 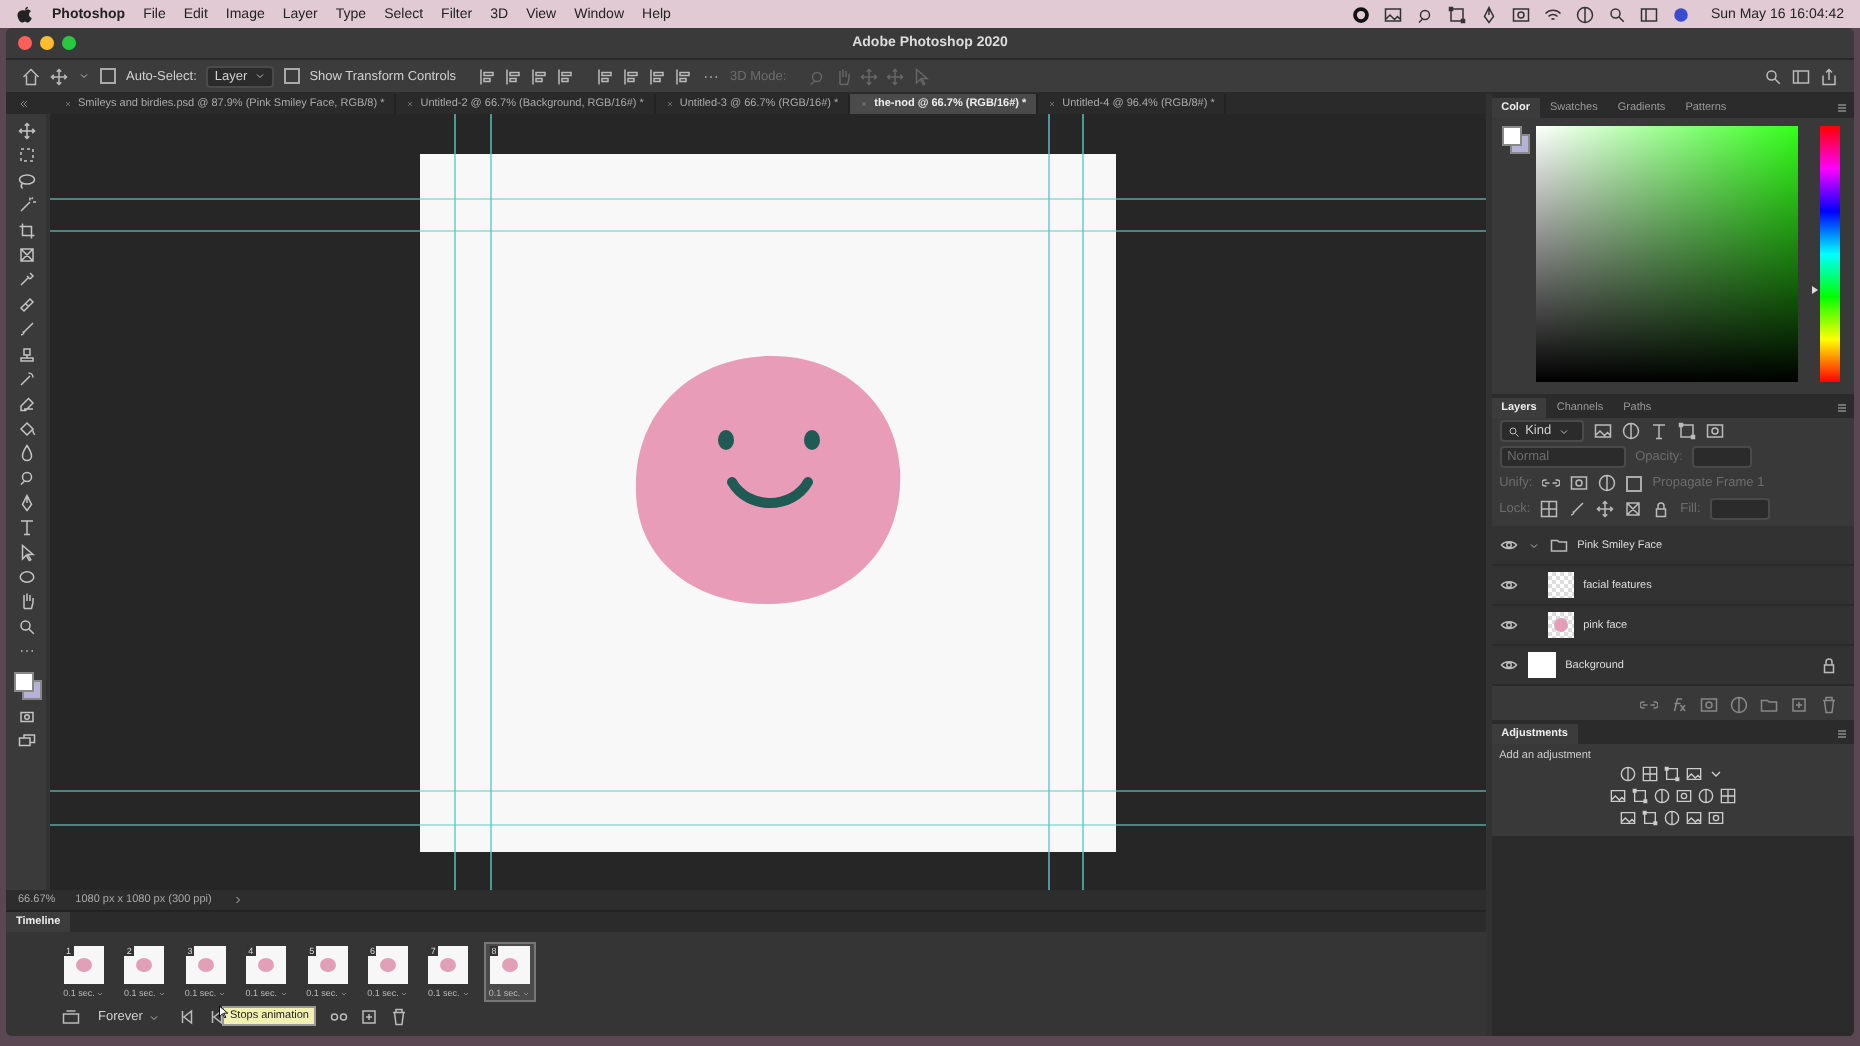 I want to click on home-icon, so click(x=31, y=76).